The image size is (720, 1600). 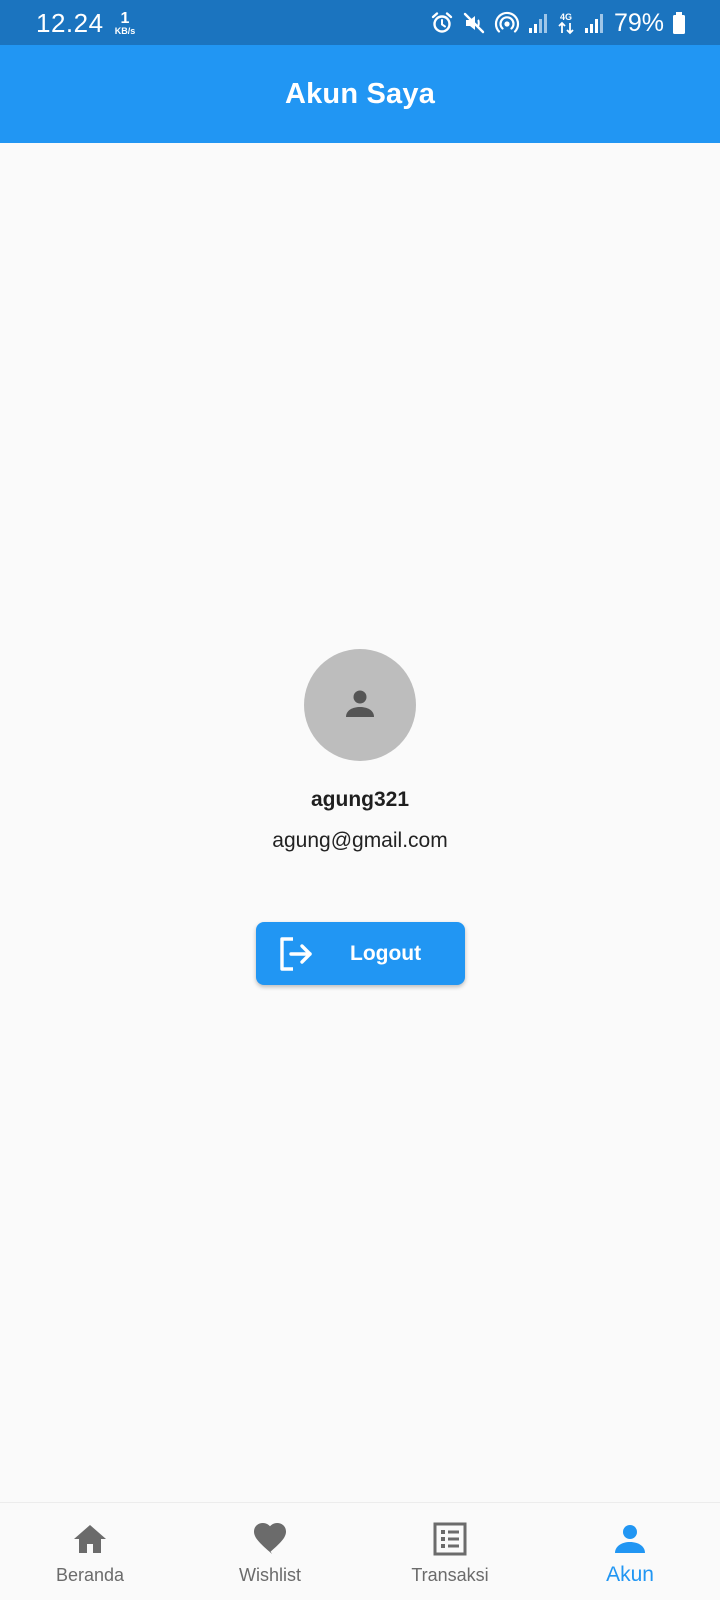 What do you see at coordinates (507, 23) in the screenshot?
I see `hotspot-icon` at bounding box center [507, 23].